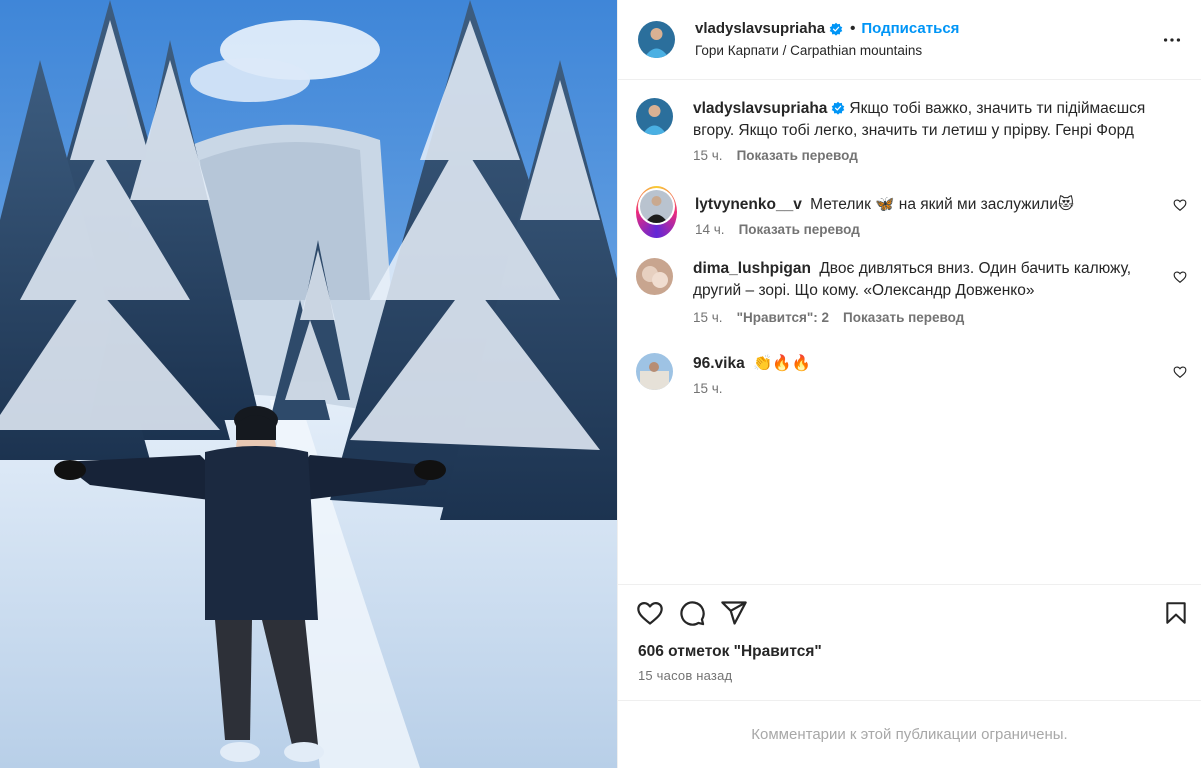 This screenshot has height=768, width=1201. I want to click on share-button, so click(734, 613).